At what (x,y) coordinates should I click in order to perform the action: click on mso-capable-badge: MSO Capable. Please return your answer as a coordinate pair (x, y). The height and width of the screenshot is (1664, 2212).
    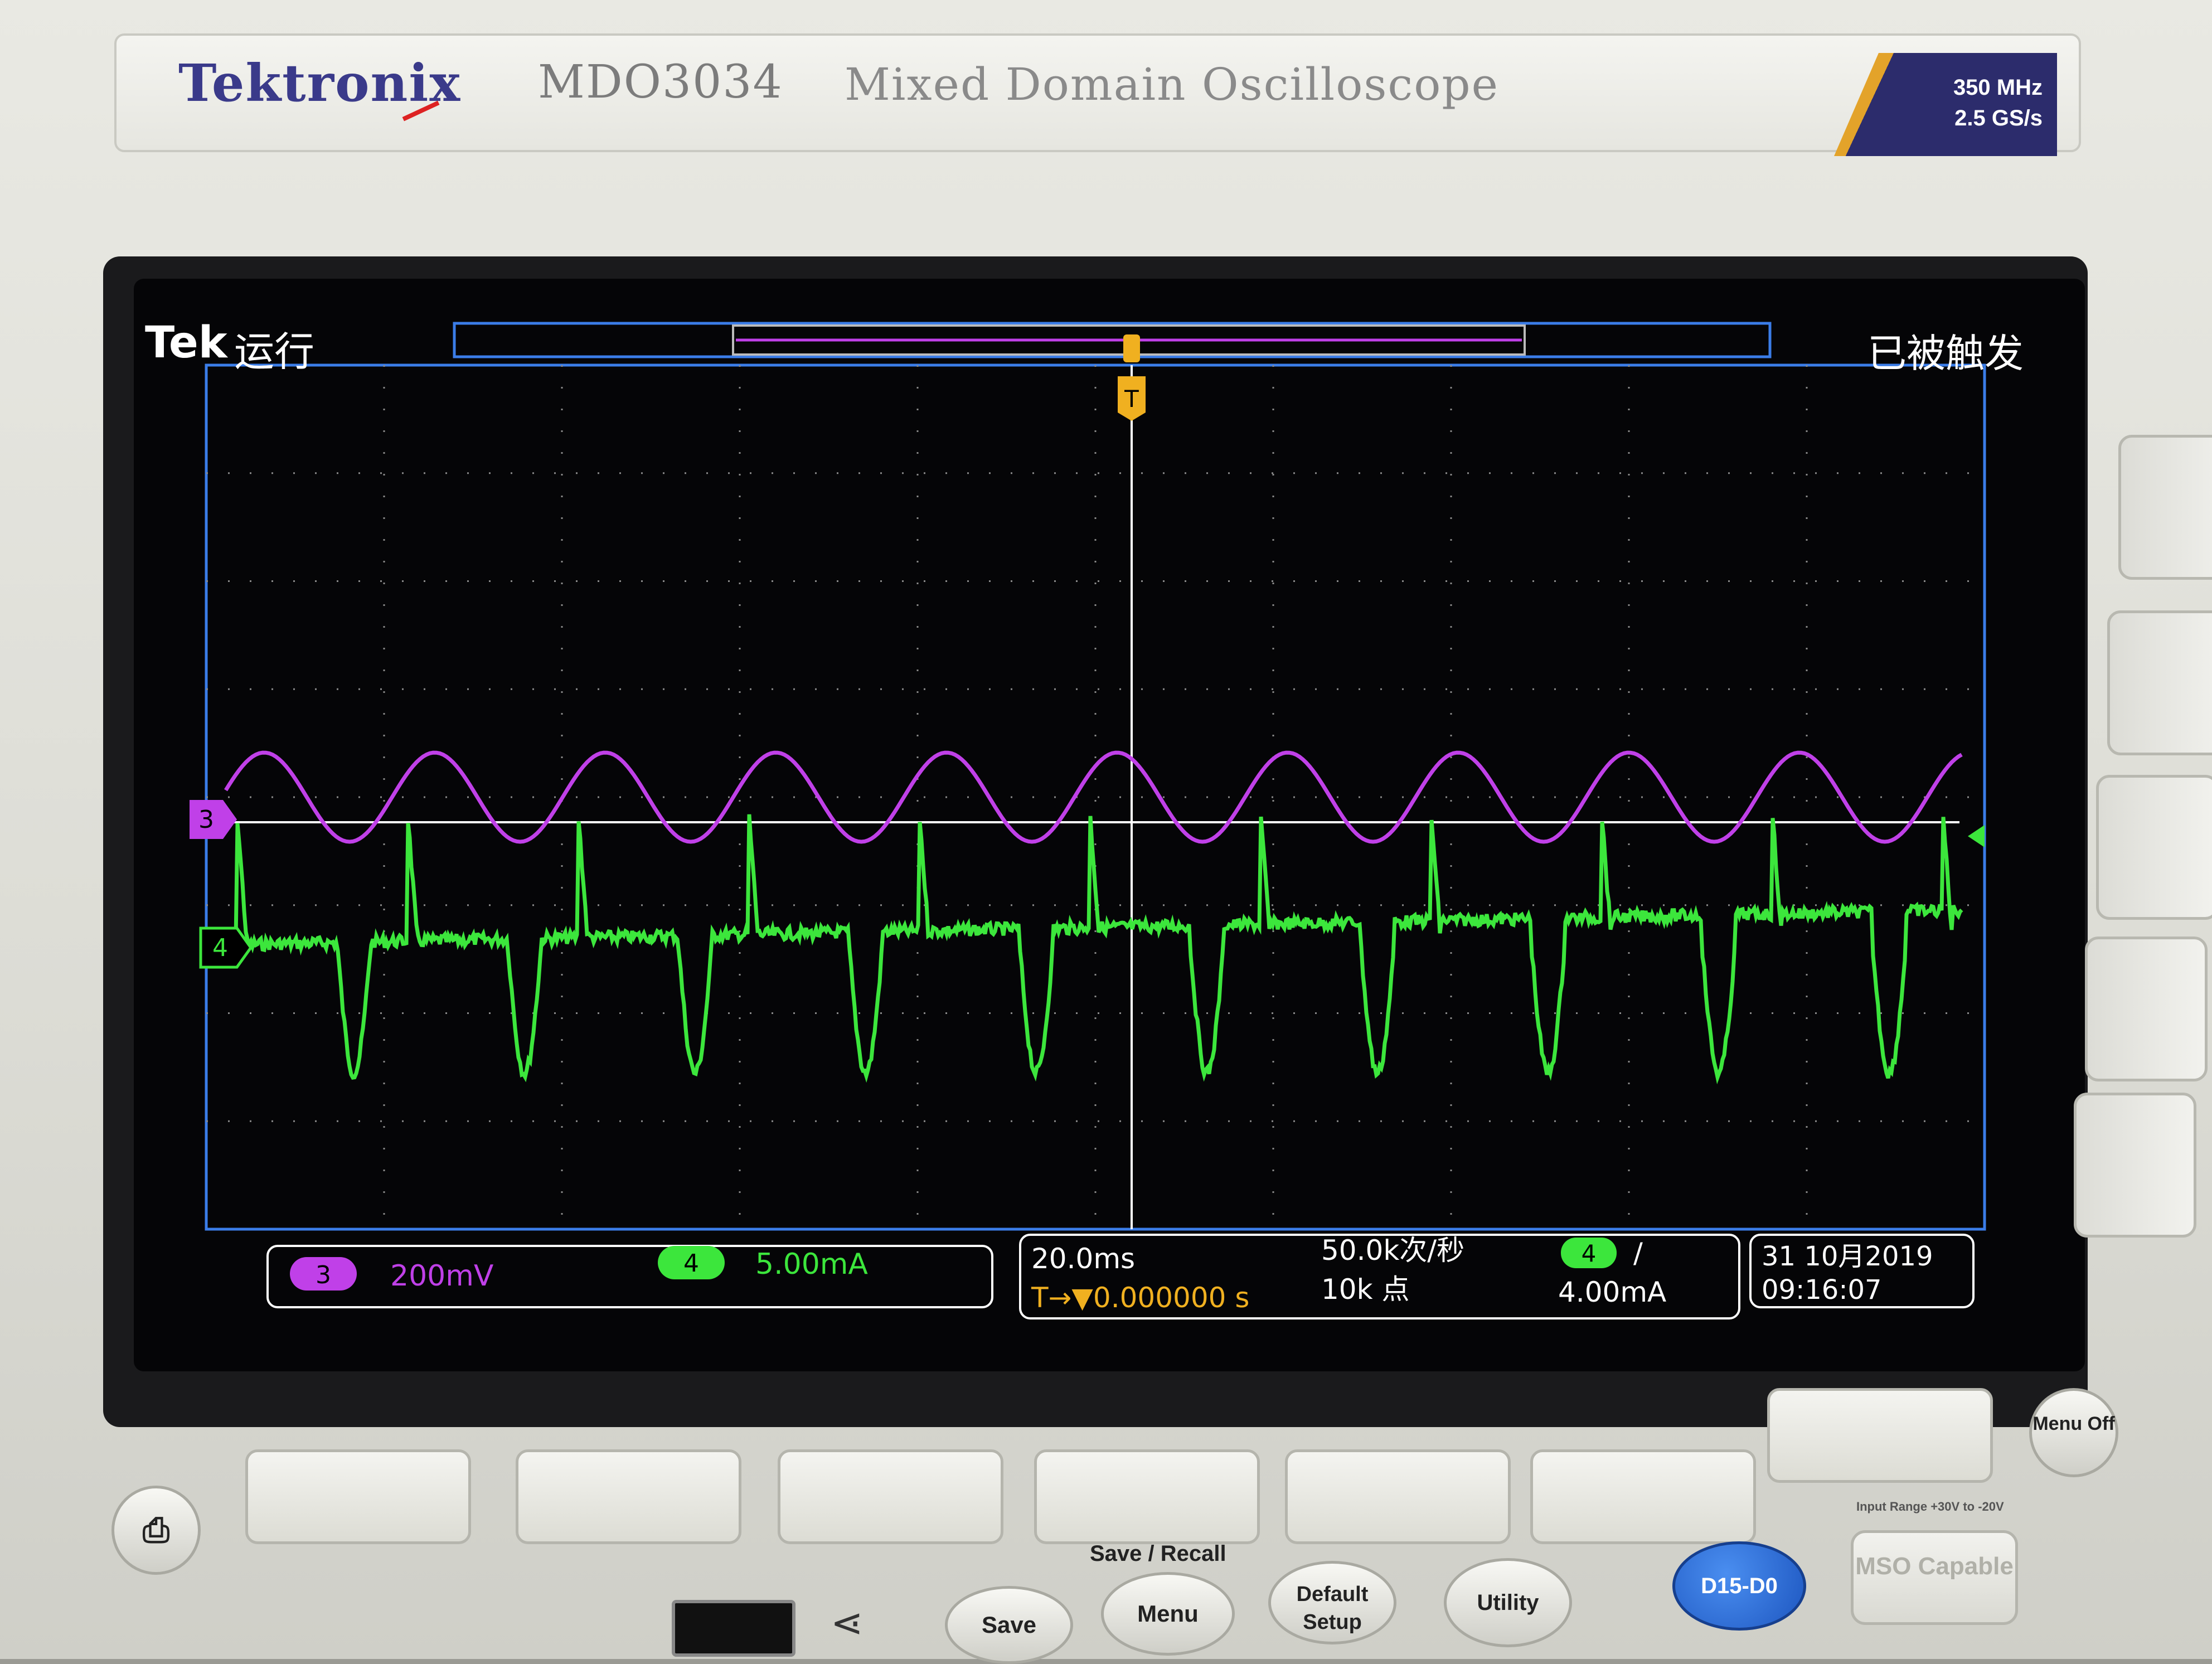
    Looking at the image, I should click on (1935, 1577).